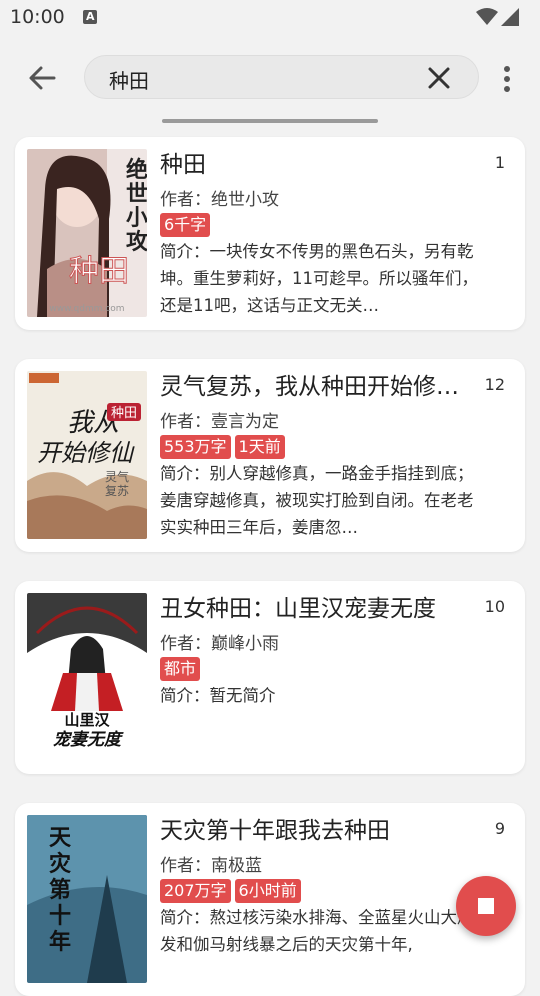 Image resolution: width=540 pixels, height=996 pixels. I want to click on svg-text: 世, so click(136, 194).